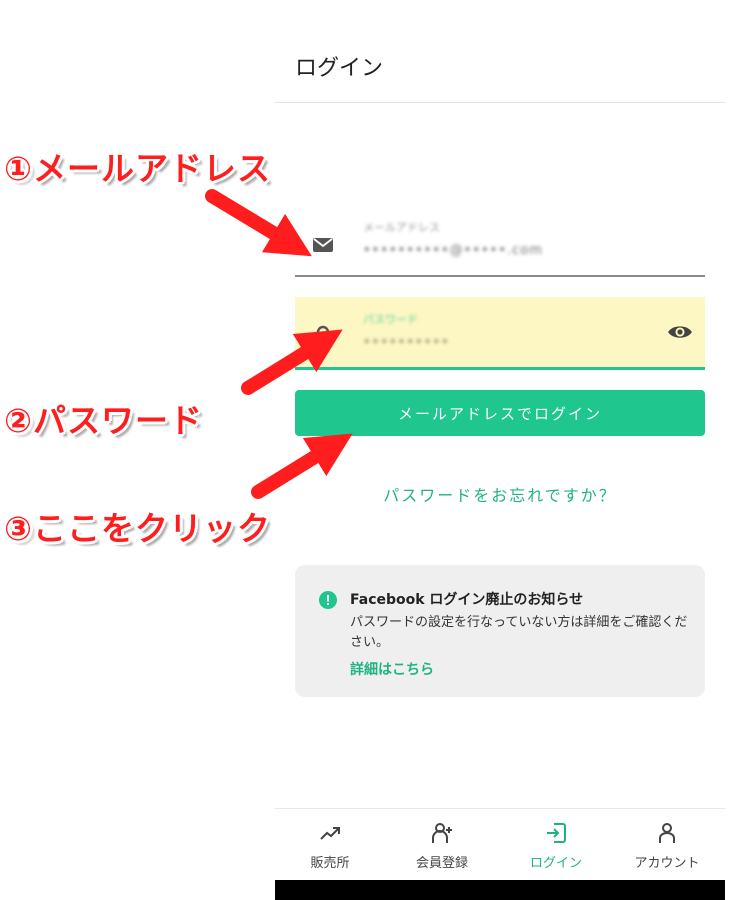 The height and width of the screenshot is (900, 750). I want to click on email-field: メールアドレス ••••••••••@•••••.com, so click(500, 241).